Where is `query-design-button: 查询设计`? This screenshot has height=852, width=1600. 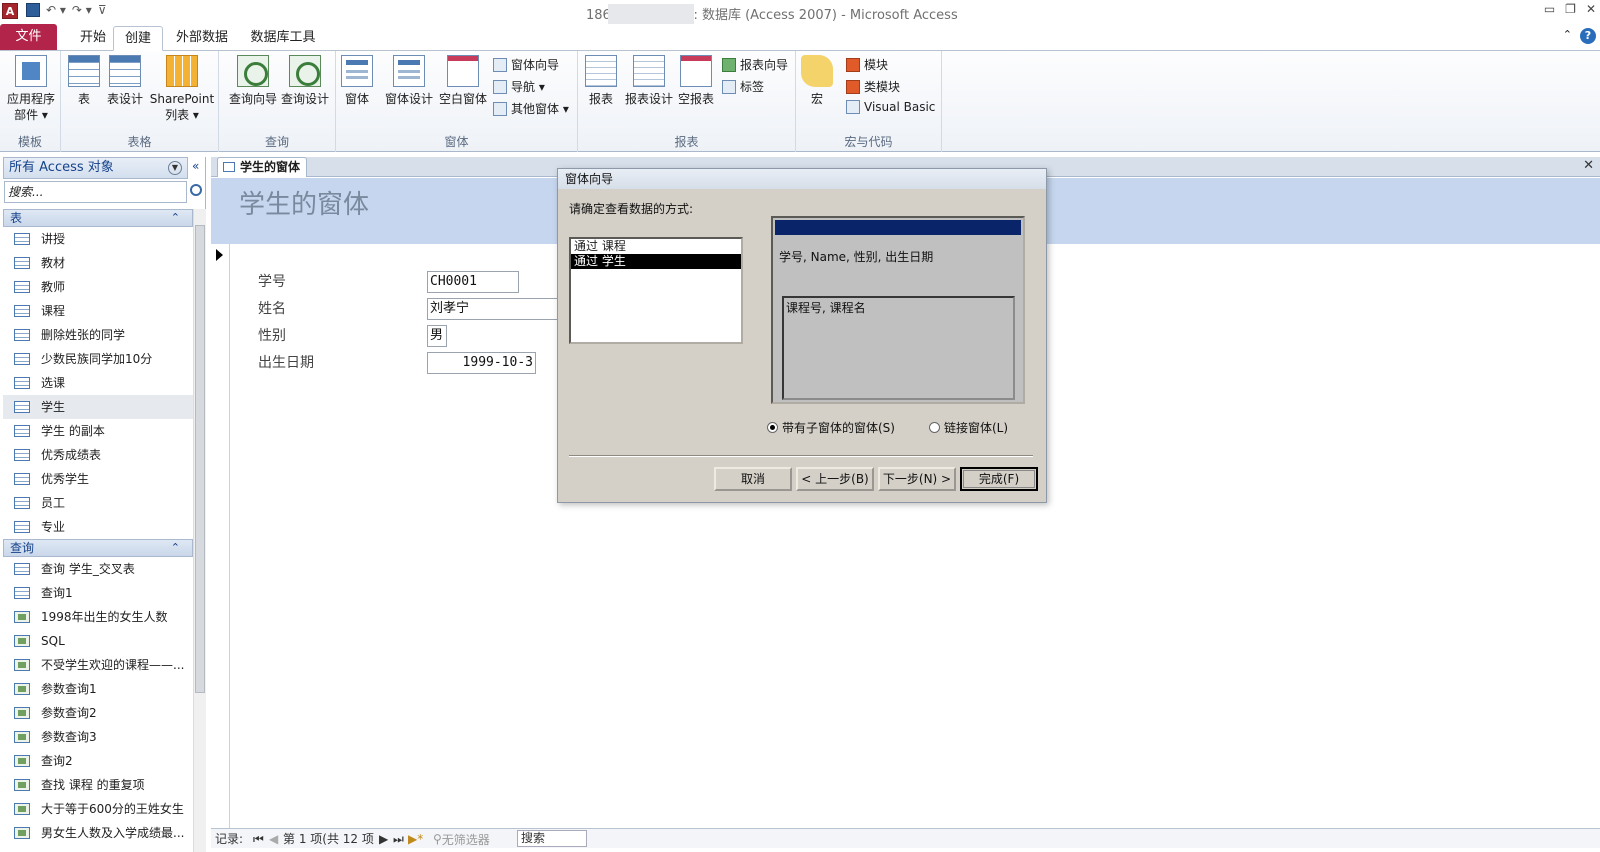 query-design-button: 查询设计 is located at coordinates (305, 81).